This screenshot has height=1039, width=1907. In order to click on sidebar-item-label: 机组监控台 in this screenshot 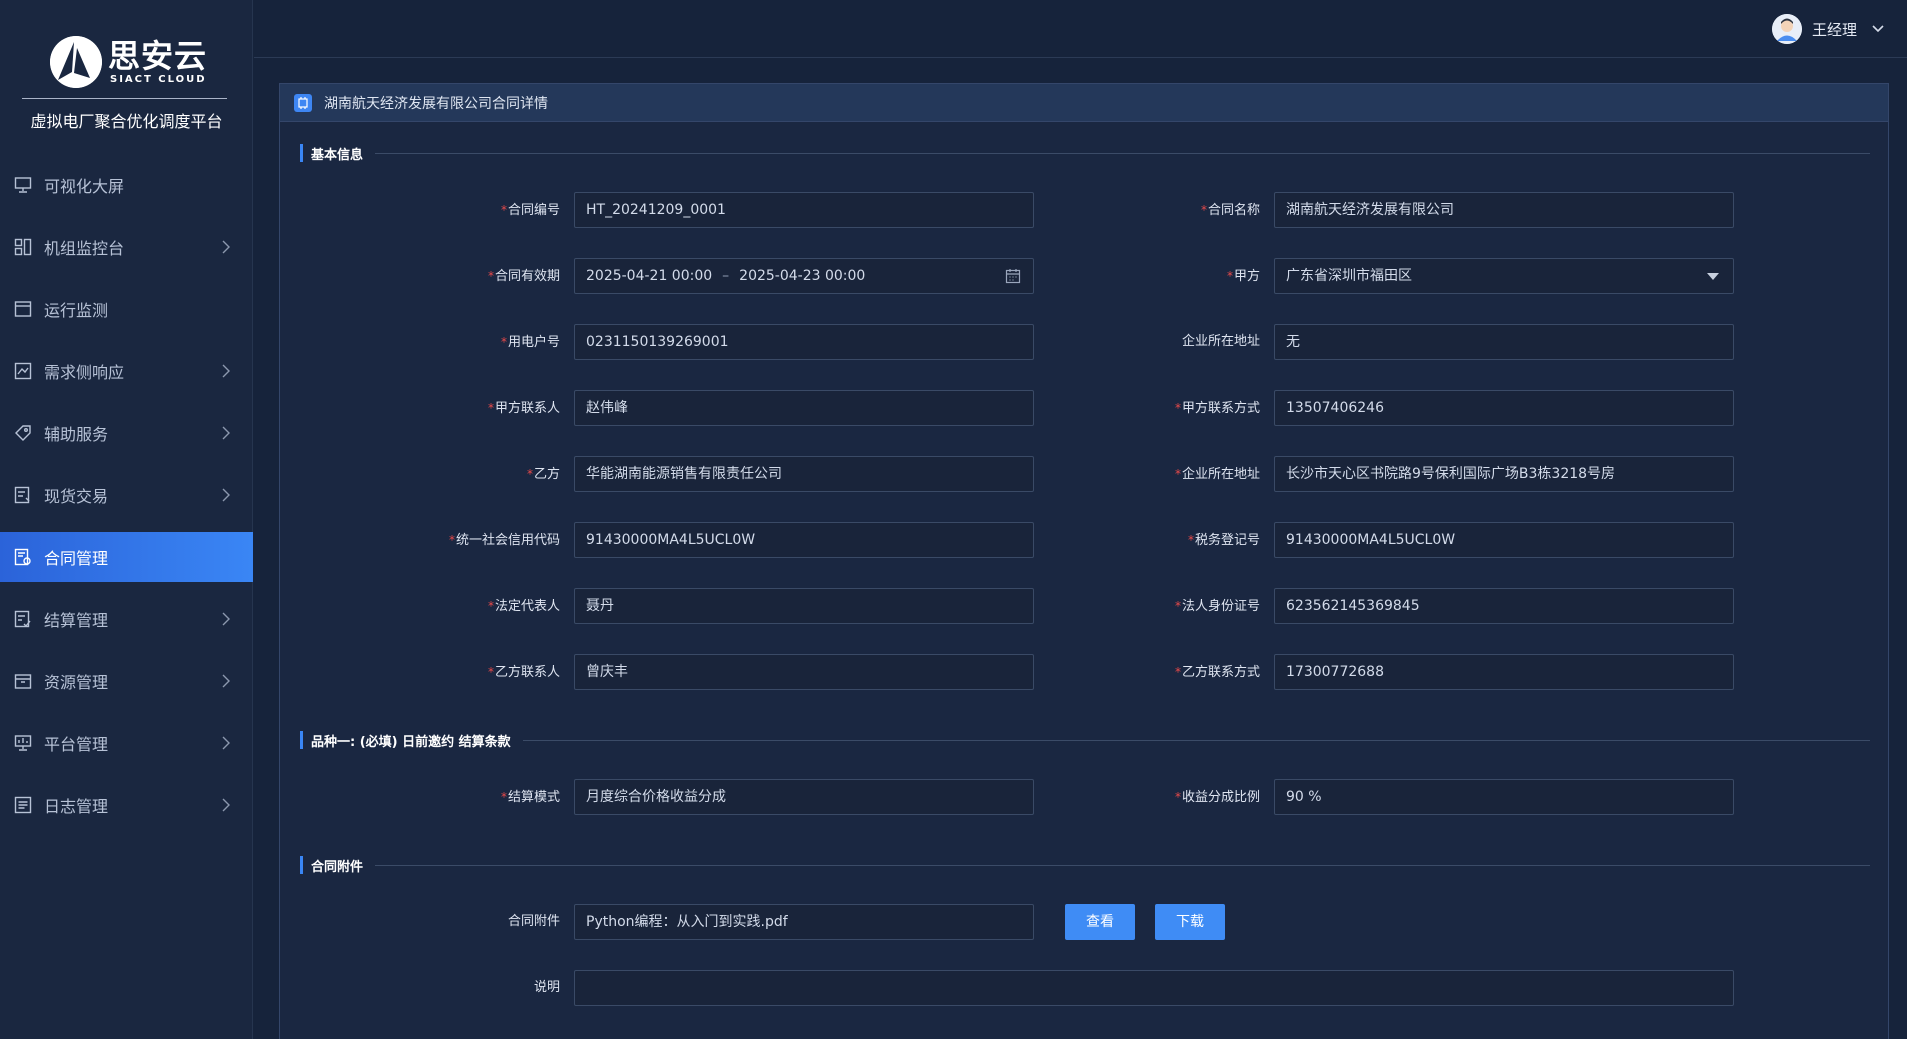, I will do `click(84, 248)`.